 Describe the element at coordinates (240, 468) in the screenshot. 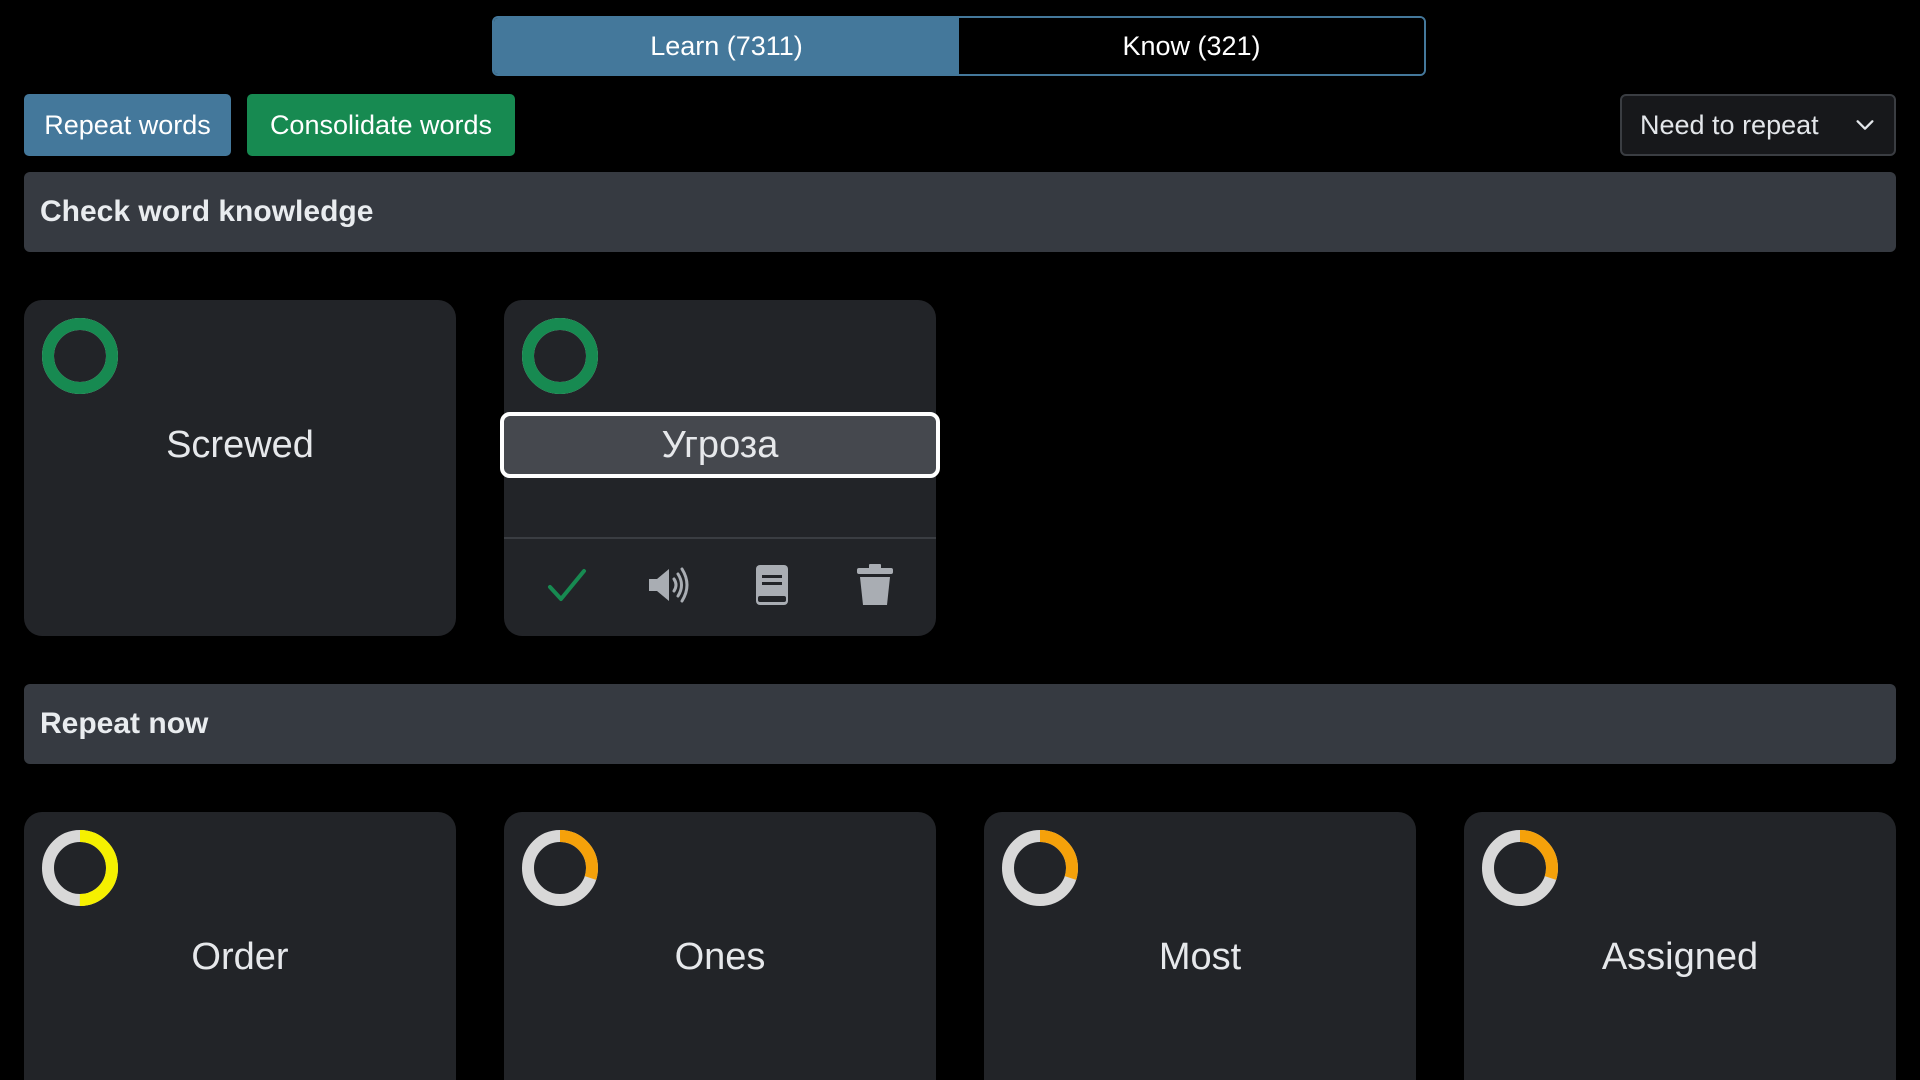

I see `word-card: Screwed` at that location.